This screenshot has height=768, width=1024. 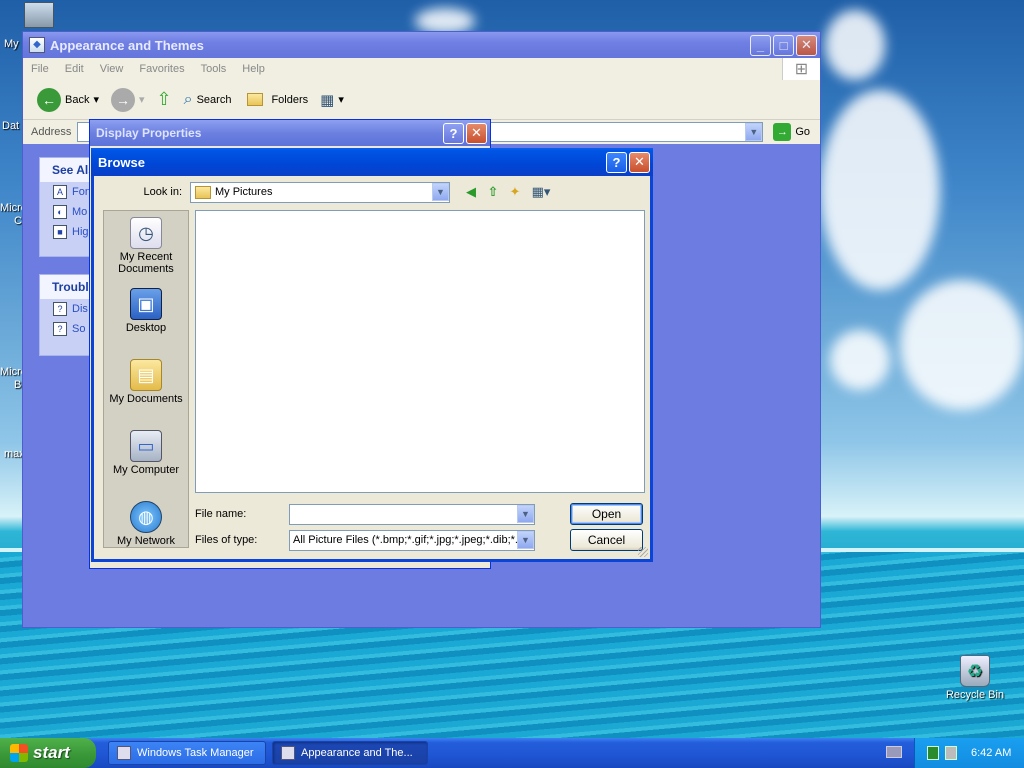 What do you see at coordinates (782, 132) in the screenshot?
I see `go-arrow-icon: →` at bounding box center [782, 132].